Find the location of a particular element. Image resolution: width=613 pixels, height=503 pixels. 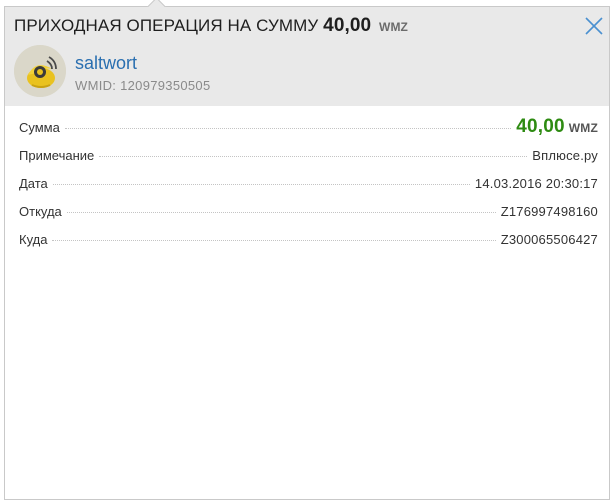

detail-label: Сумма is located at coordinates (39, 127).